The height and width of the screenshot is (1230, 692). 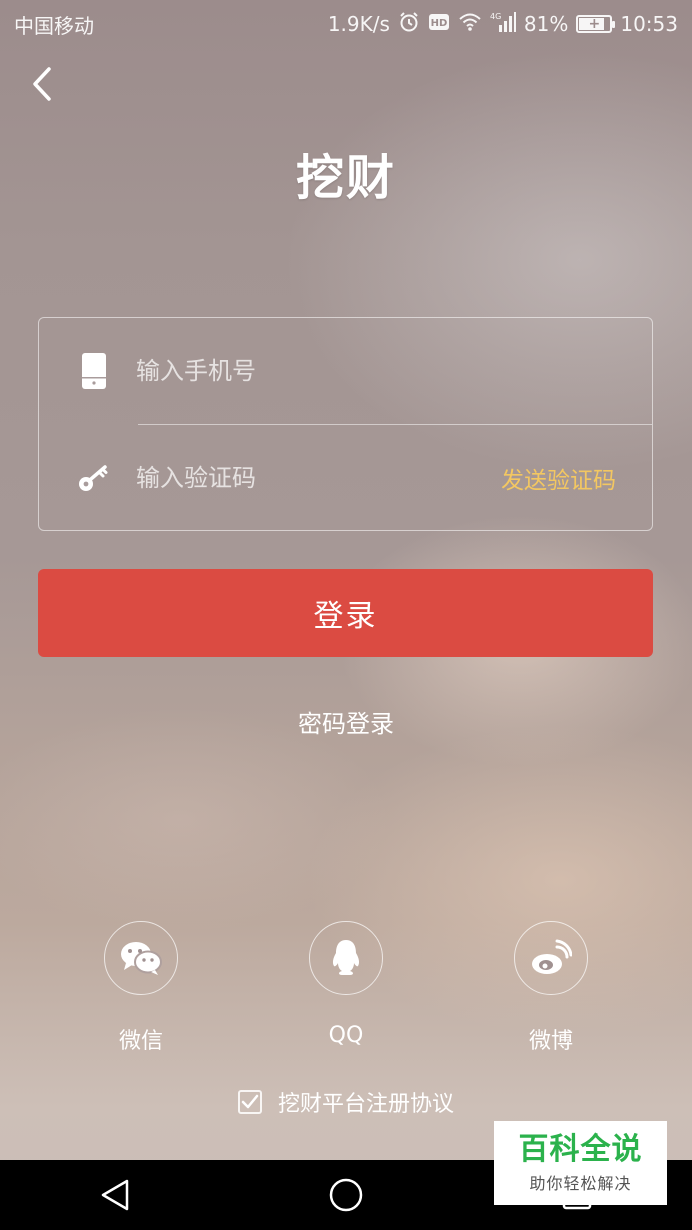 I want to click on password-login-link: 密码登录, so click(x=346, y=724).